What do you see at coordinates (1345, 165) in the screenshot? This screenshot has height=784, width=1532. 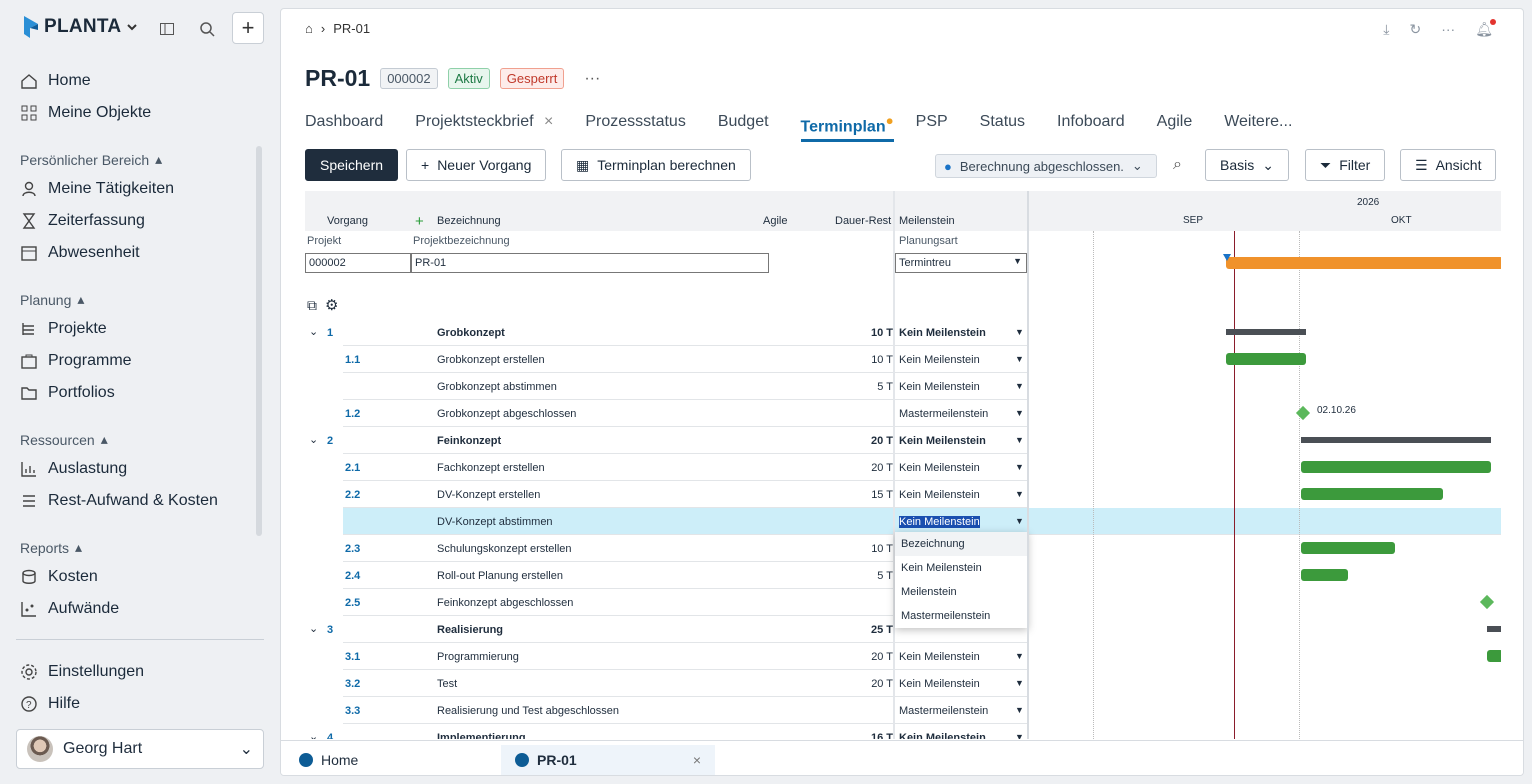 I see `filter-button: ⏷ Filter` at bounding box center [1345, 165].